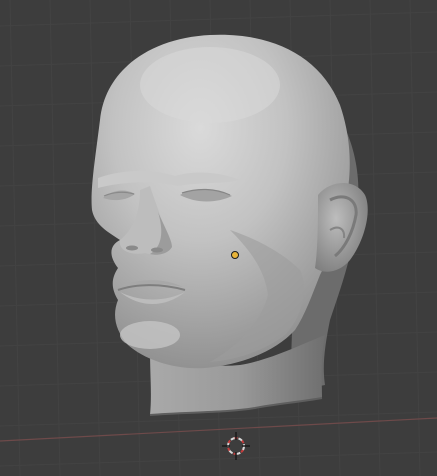  Describe the element at coordinates (210, 85) in the screenshot. I see `forehead-highlight` at that location.